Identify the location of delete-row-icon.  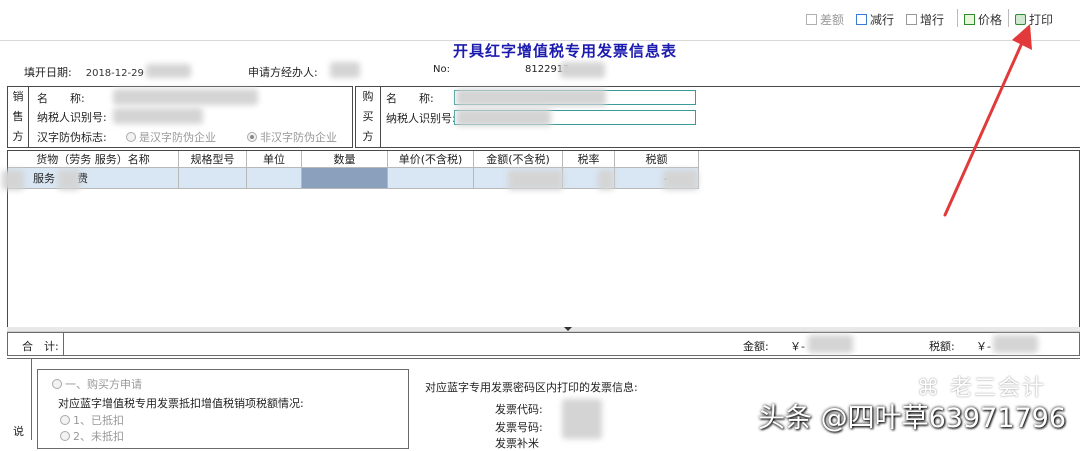
(861, 19).